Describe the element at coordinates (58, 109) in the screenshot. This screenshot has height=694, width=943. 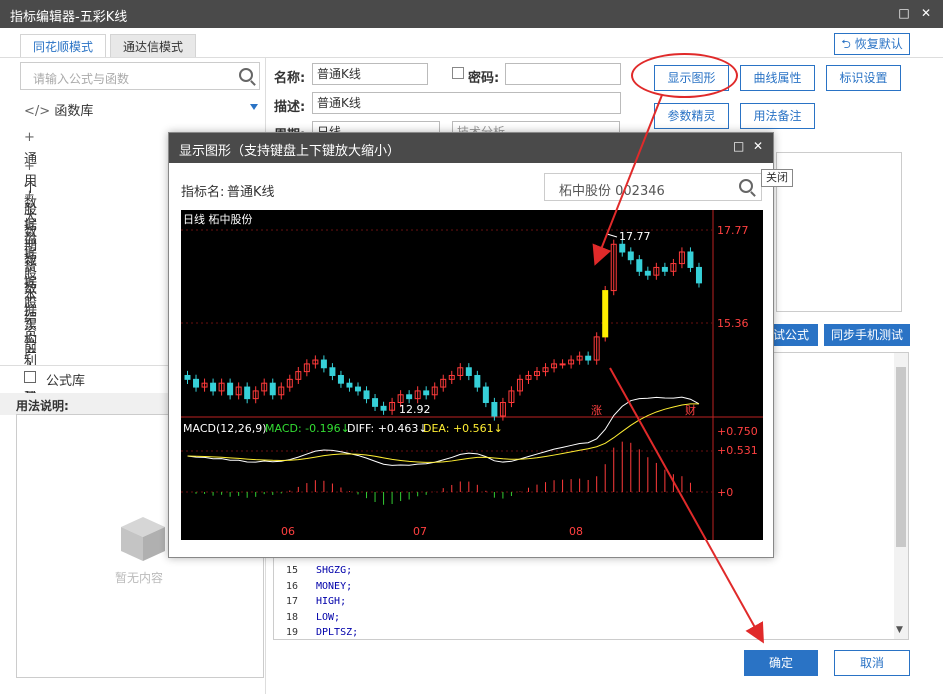
I see `func-lib-header: </> 函数库` at that location.